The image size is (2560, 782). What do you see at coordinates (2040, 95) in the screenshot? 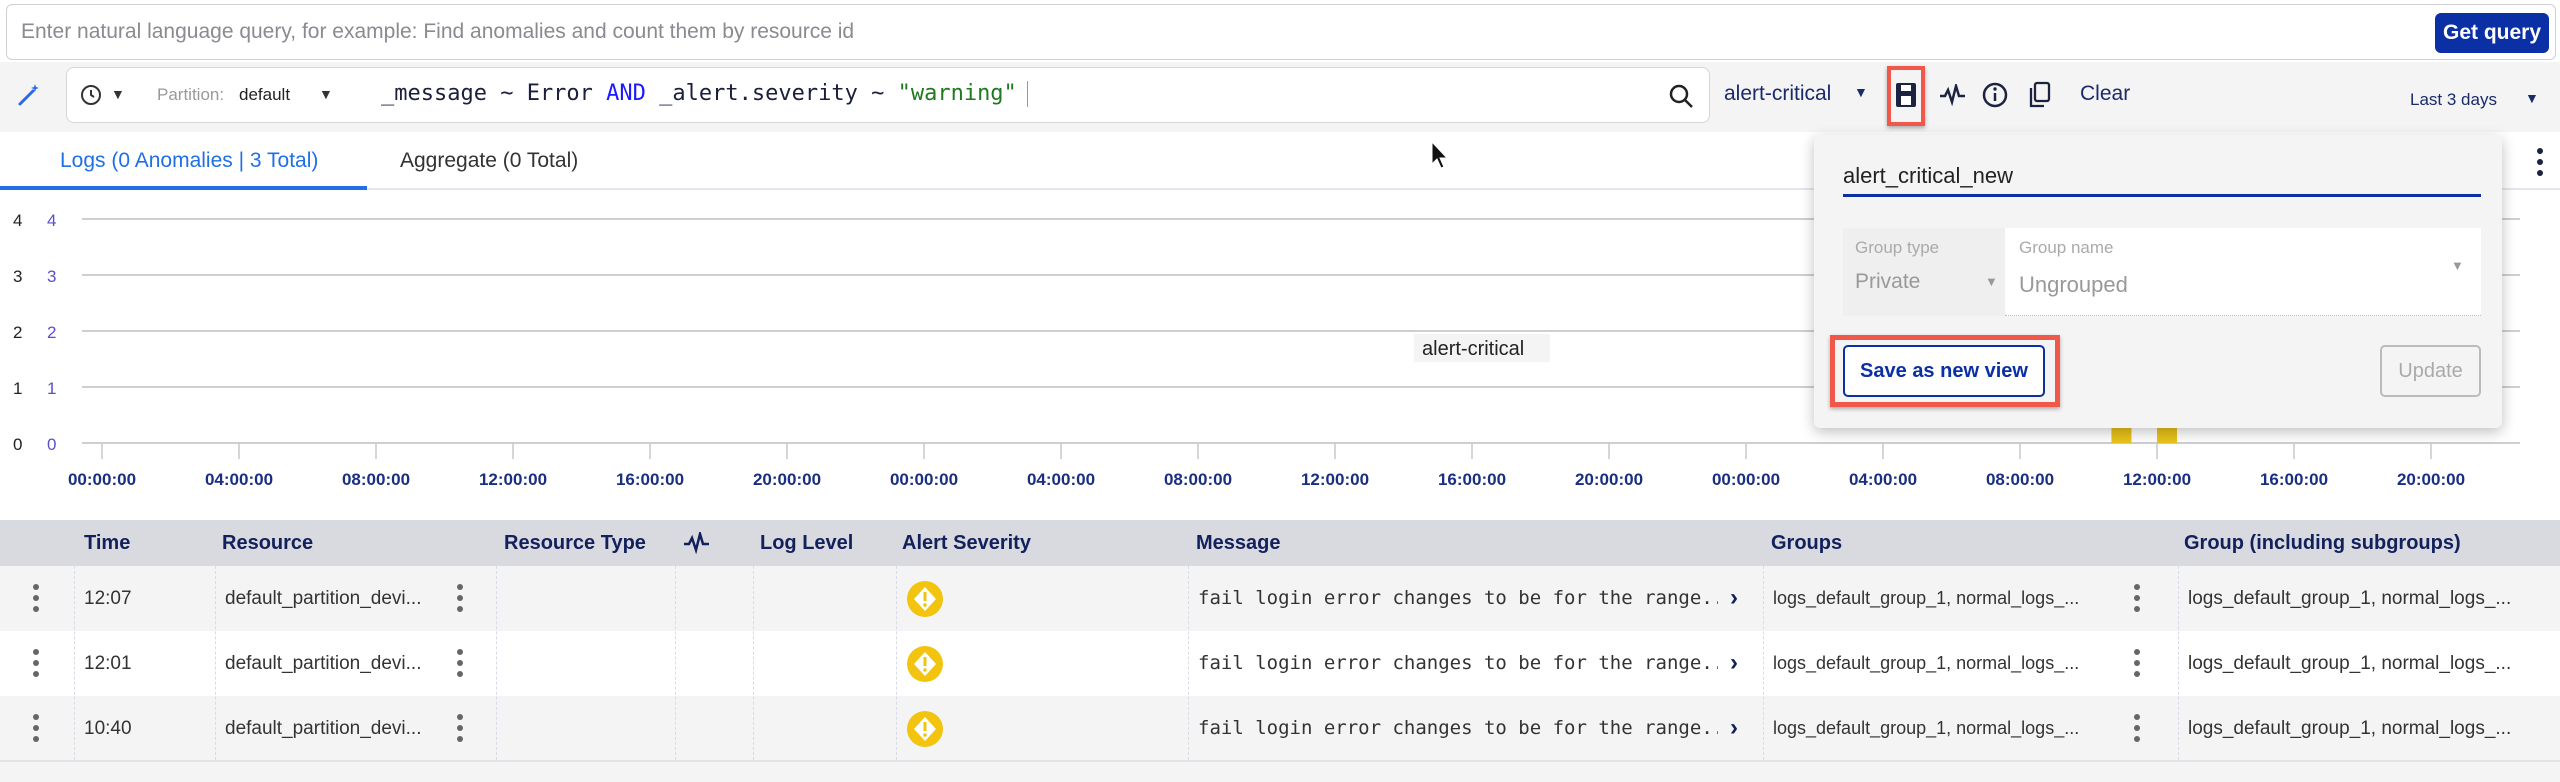
I see `copy-icon` at bounding box center [2040, 95].